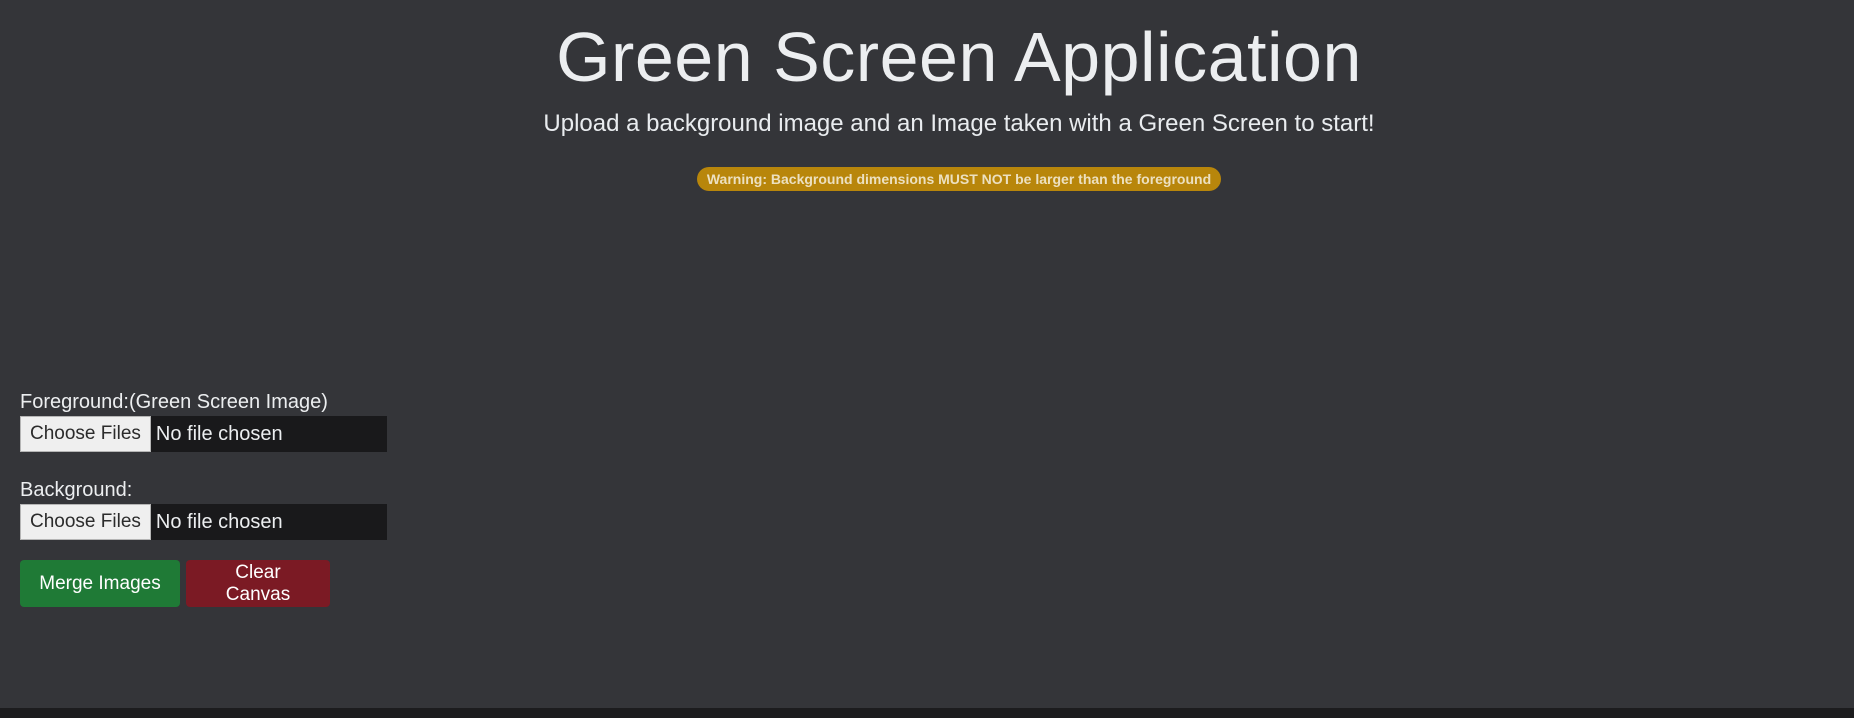 The height and width of the screenshot is (718, 1854). What do you see at coordinates (85, 434) in the screenshot?
I see `foreground-choose-files-button: Choose Files` at bounding box center [85, 434].